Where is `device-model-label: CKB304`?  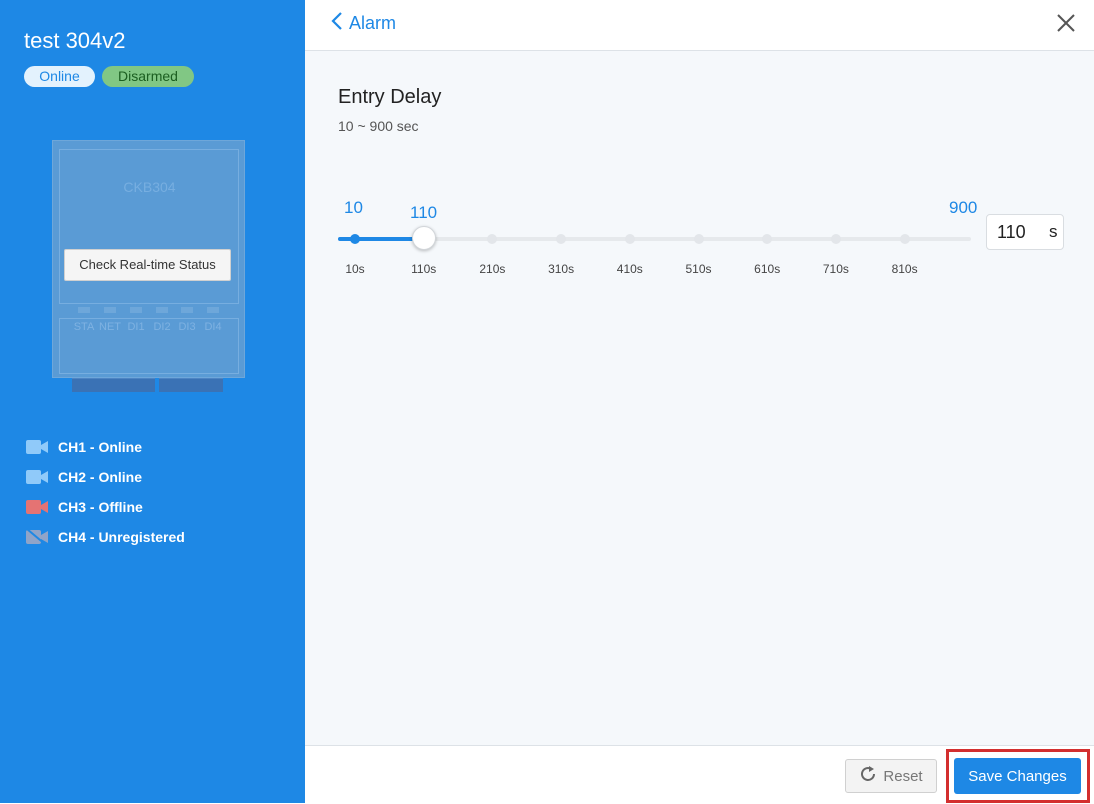 device-model-label: CKB304 is located at coordinates (149, 187).